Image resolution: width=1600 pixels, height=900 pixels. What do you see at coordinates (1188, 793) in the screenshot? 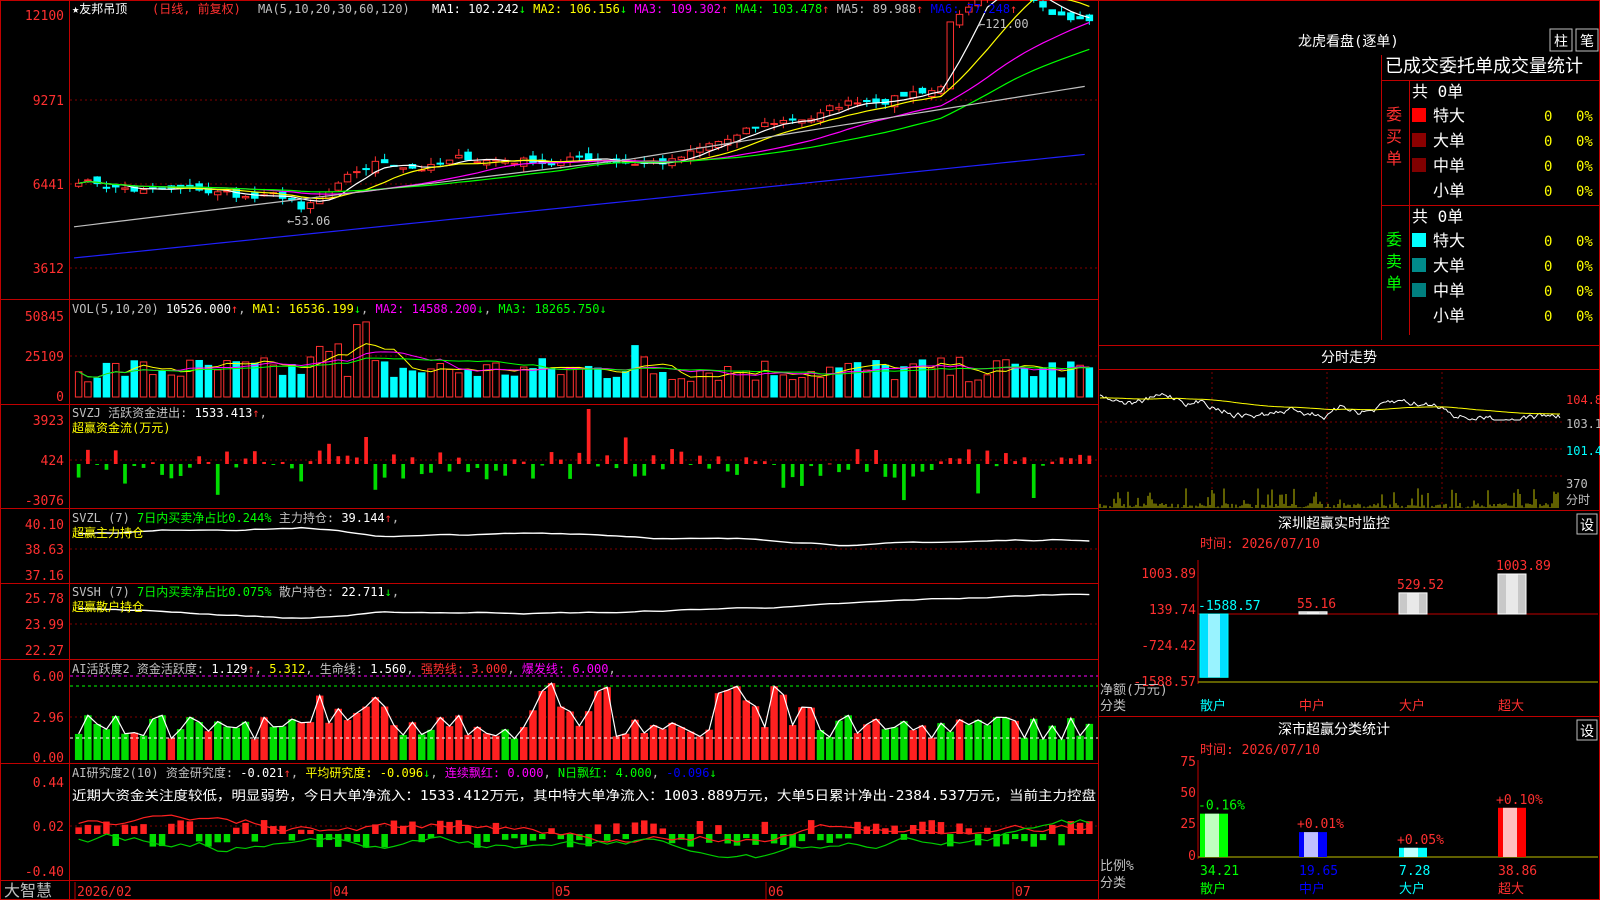
I see `ss-tick: 50` at bounding box center [1188, 793].